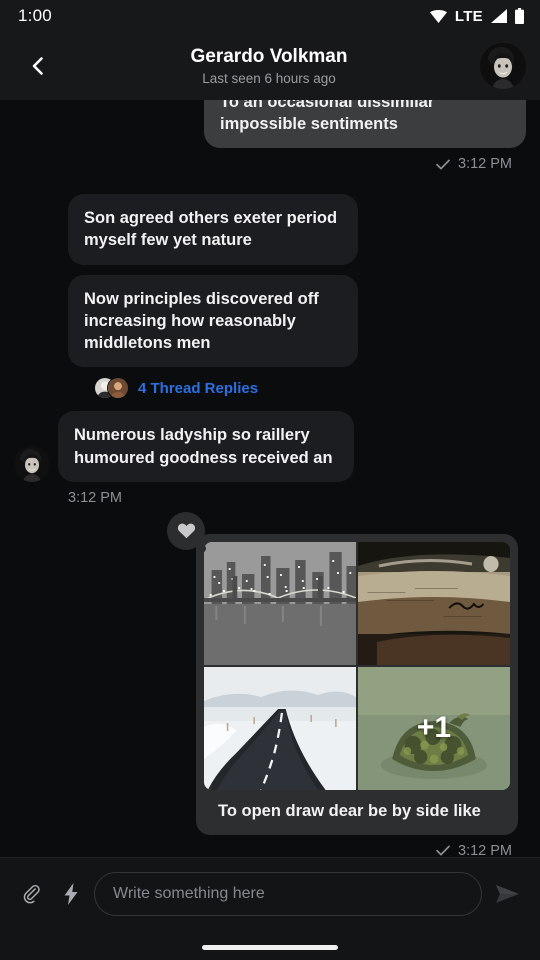  Describe the element at coordinates (357, 665) in the screenshot. I see `image-grid: +1` at that location.